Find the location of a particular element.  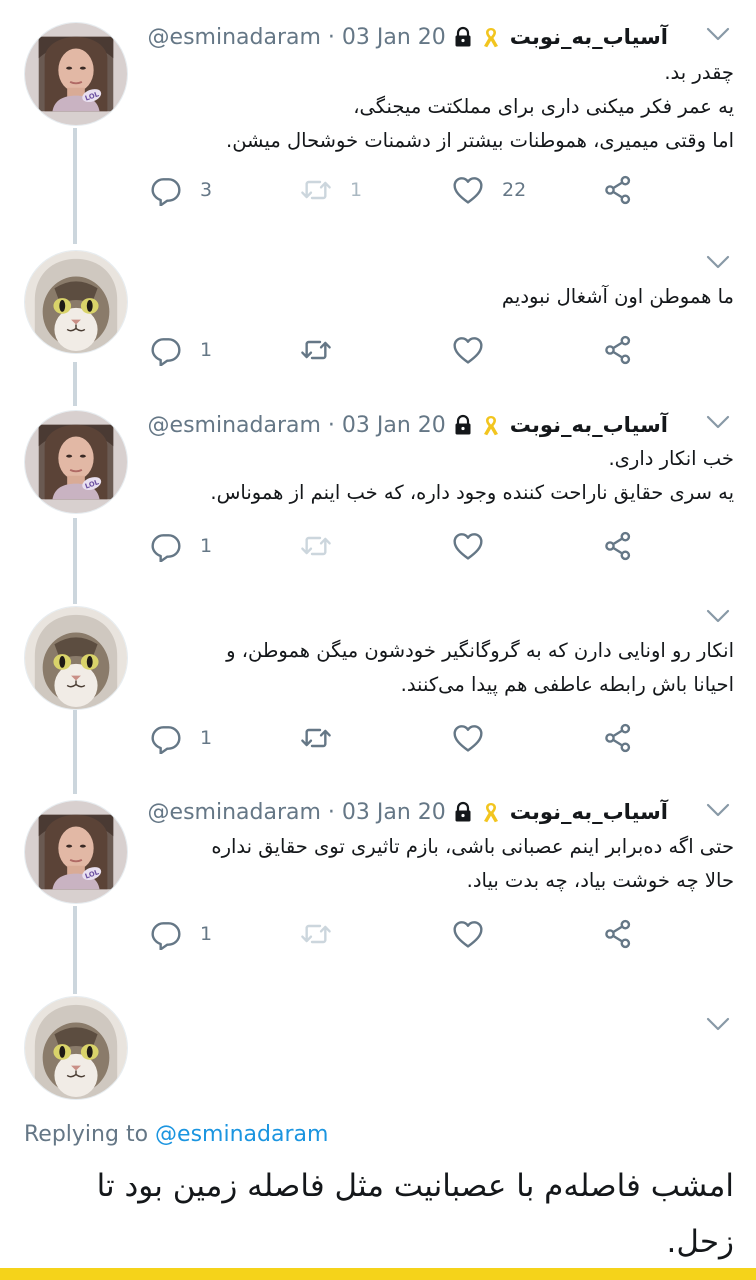

tweet-text-line: احیانا باش رابطه عاطفی هم پیدا می‌کنند. is located at coordinates (567, 684).